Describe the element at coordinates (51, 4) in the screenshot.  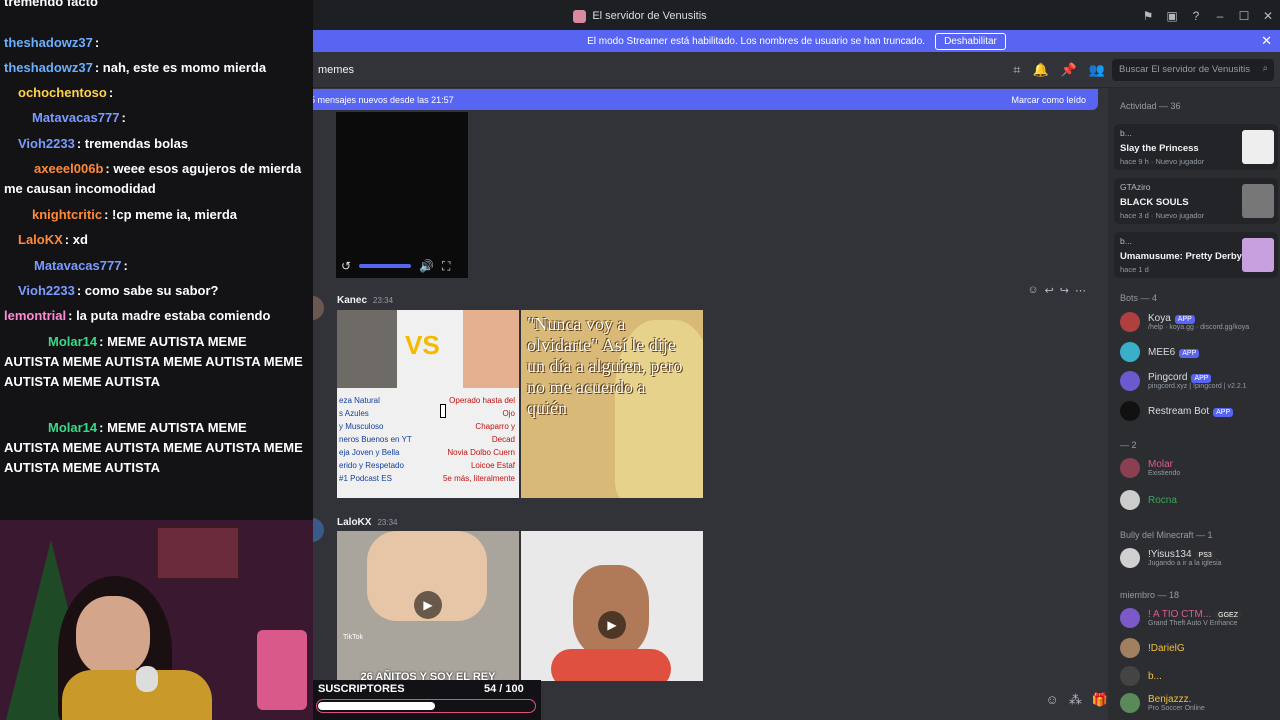
I see `chat-text: tremendo facto` at that location.